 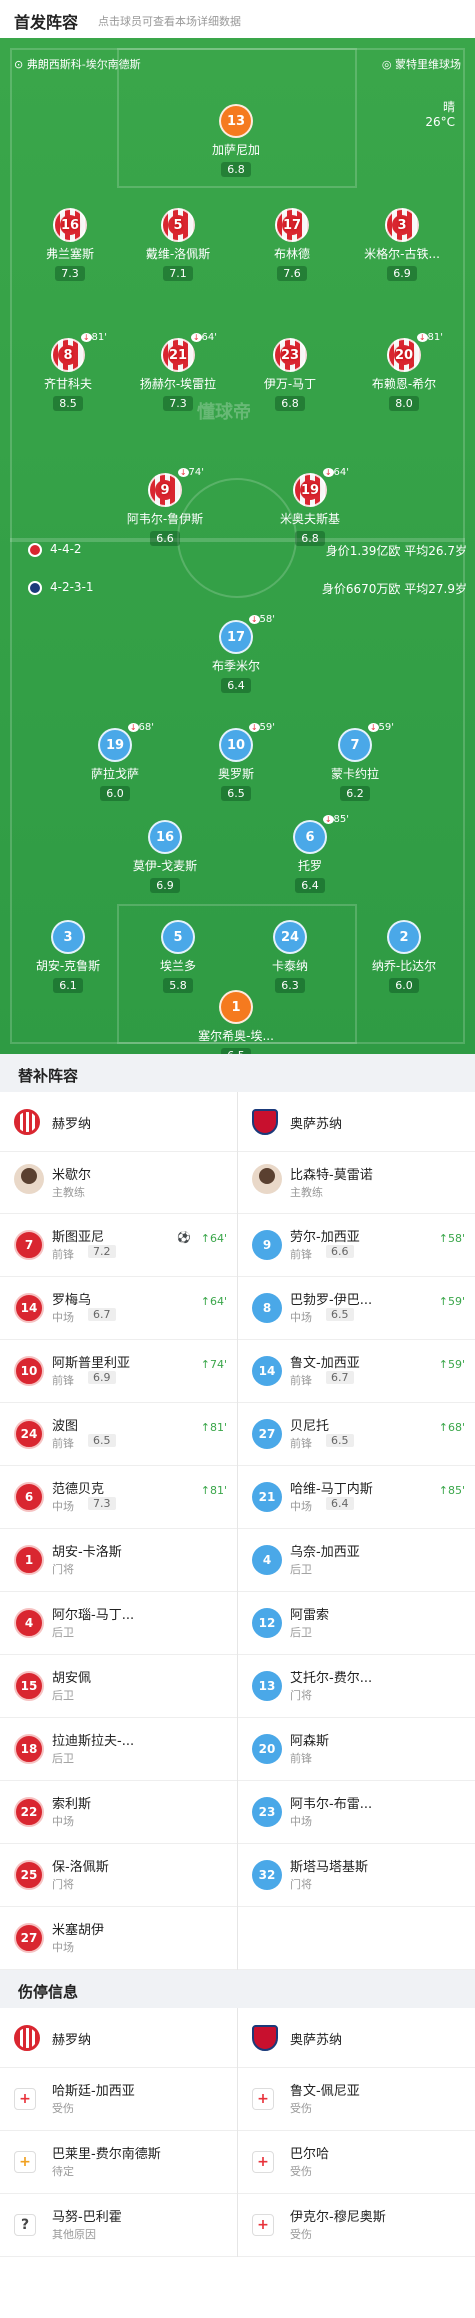 What do you see at coordinates (404, 371) in the screenshot?
I see `home-player: 20 ↓ 81' 布赖恩-希尔 8.0` at bounding box center [404, 371].